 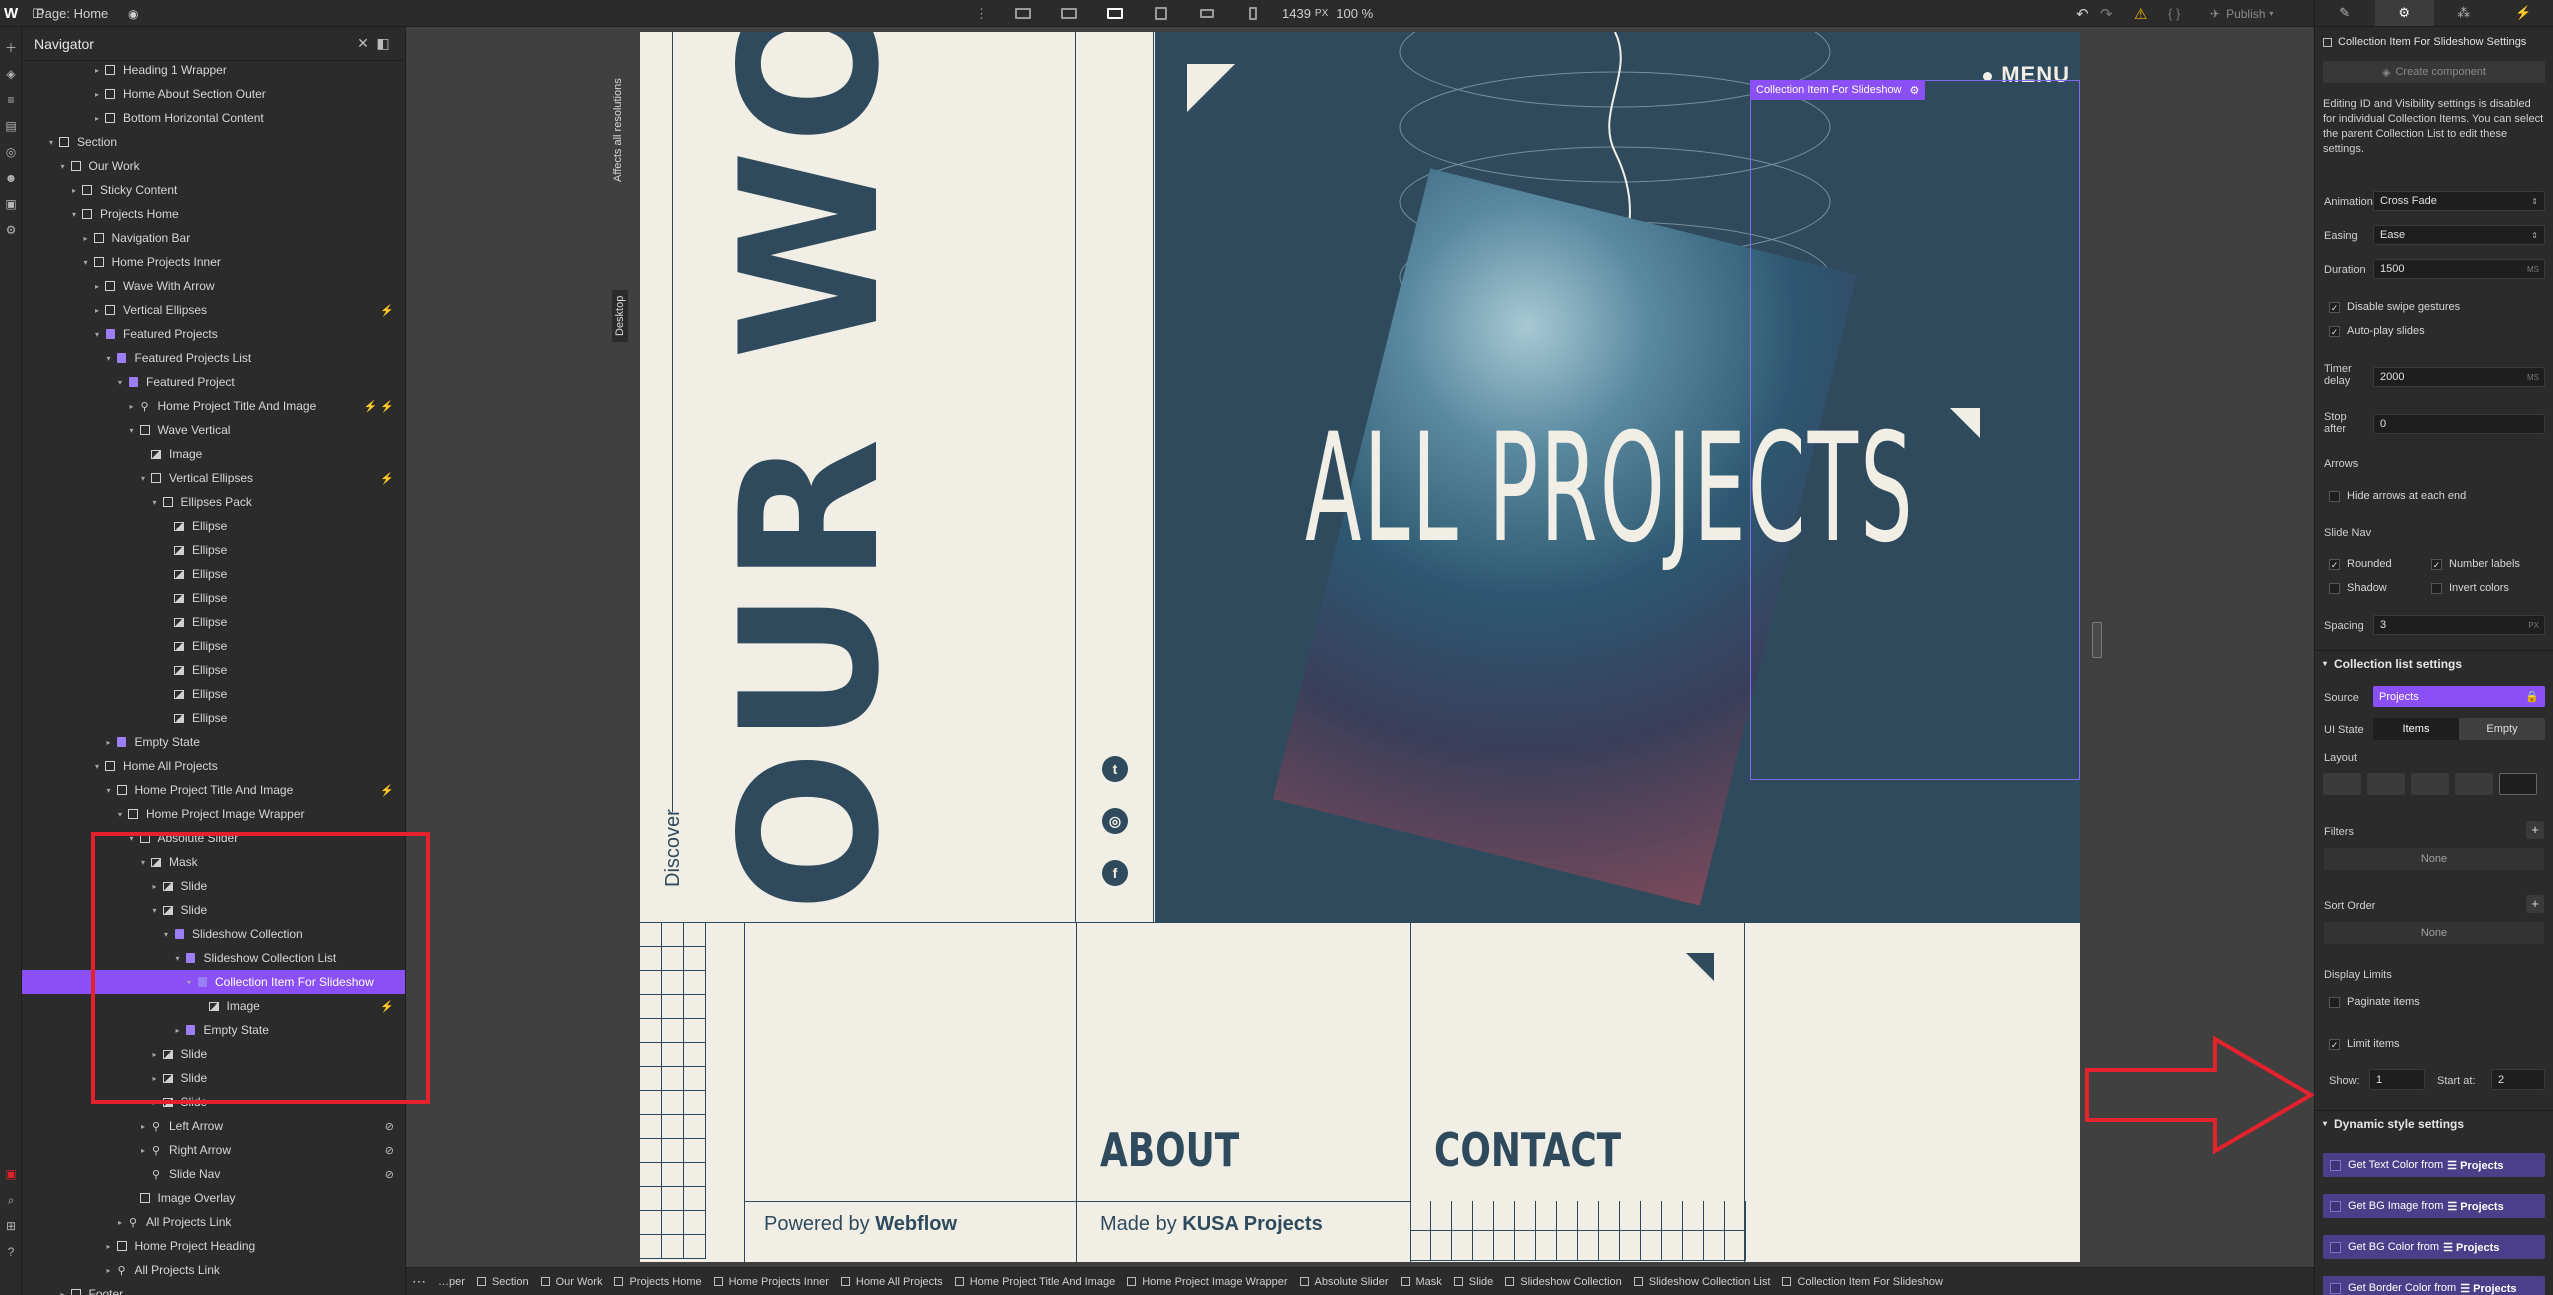 I want to click on made-by-credit: Made by KUSA Projects, so click(x=1211, y=1224).